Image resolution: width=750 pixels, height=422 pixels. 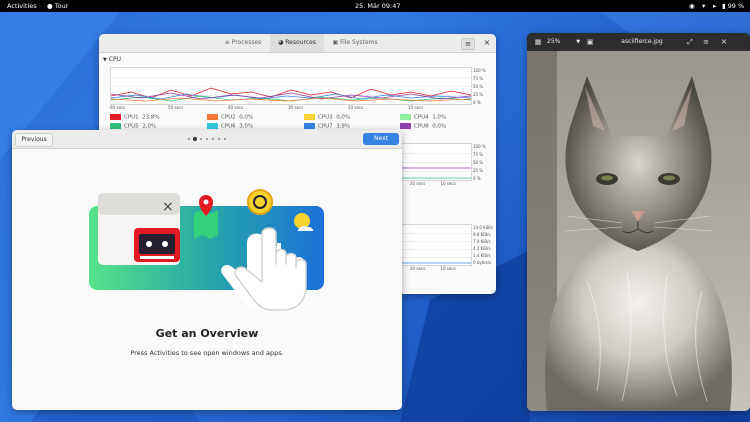 What do you see at coordinates (448, 126) in the screenshot?
I see `cpu-legend-8: CPU8 0,0%` at bounding box center [448, 126].